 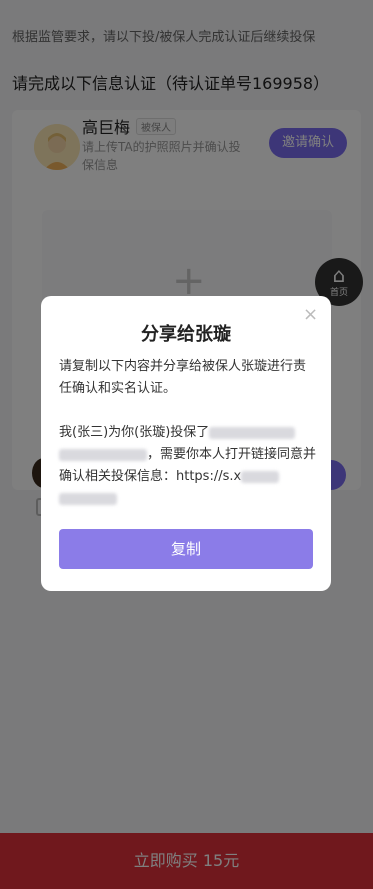 What do you see at coordinates (183, 377) in the screenshot?
I see `modal-intro: 请复制以下内容并分享给被保人张璇进行责任确认和实名认证。` at bounding box center [183, 377].